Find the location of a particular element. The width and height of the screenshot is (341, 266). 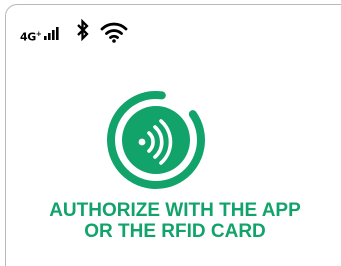

signal-bars-icon is located at coordinates (51, 33).